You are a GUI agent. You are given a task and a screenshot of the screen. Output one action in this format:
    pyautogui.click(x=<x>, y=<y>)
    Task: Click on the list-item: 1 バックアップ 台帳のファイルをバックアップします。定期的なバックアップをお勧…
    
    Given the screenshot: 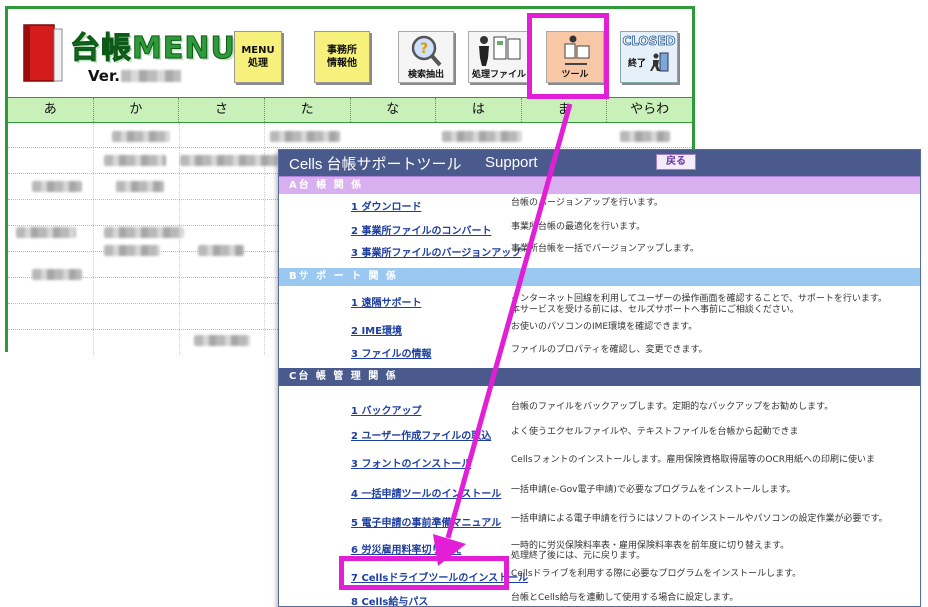 What is the action you would take?
    pyautogui.click(x=599, y=410)
    